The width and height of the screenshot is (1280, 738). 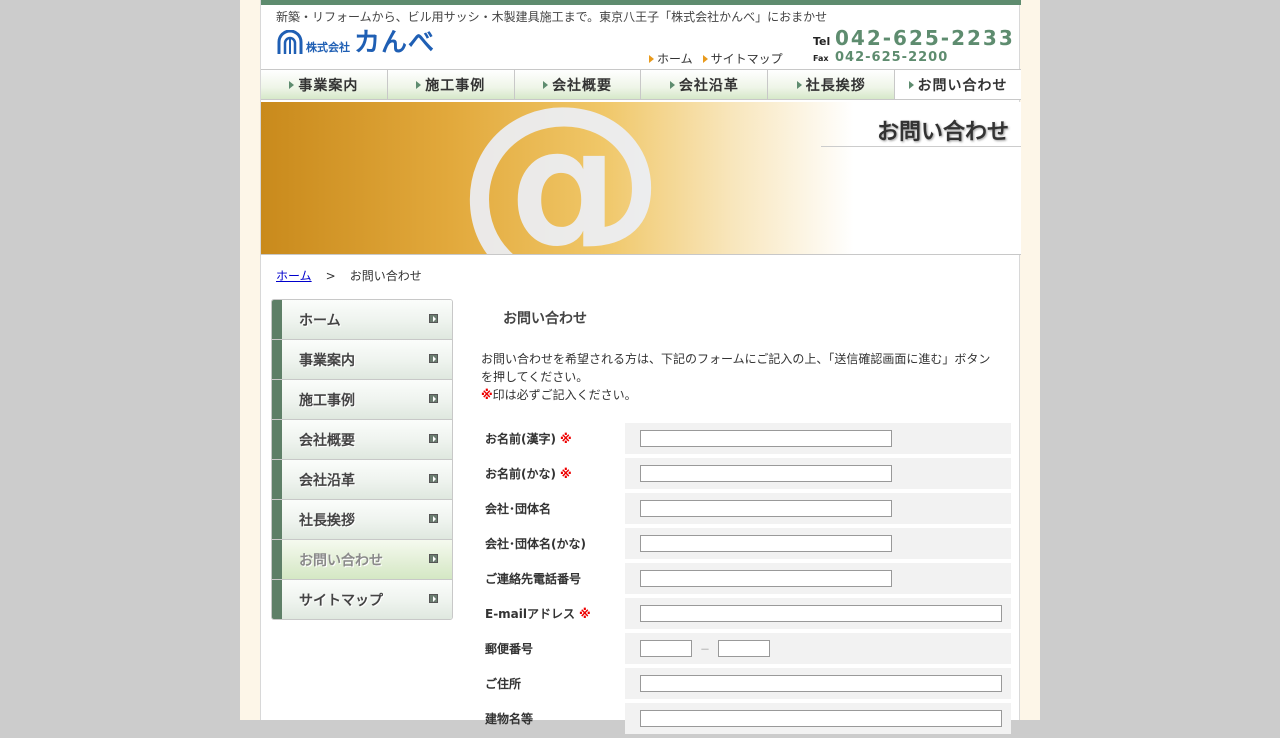 What do you see at coordinates (395, 43) in the screenshot?
I see `logo-company-name: カんべ` at bounding box center [395, 43].